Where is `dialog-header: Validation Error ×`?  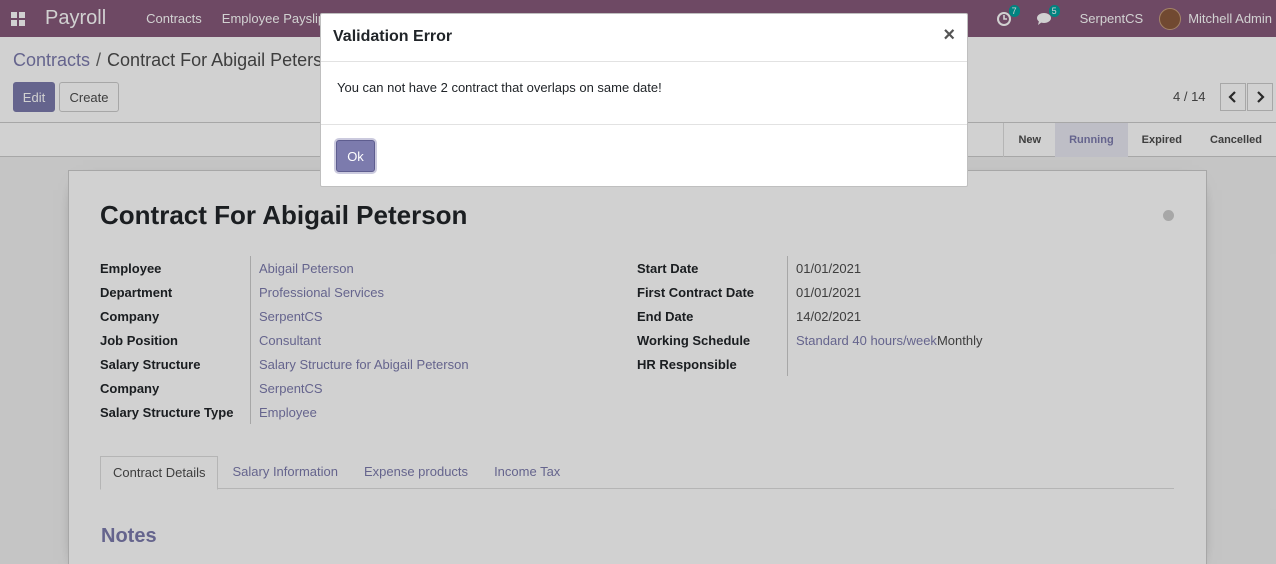
dialog-header: Validation Error × is located at coordinates (644, 38).